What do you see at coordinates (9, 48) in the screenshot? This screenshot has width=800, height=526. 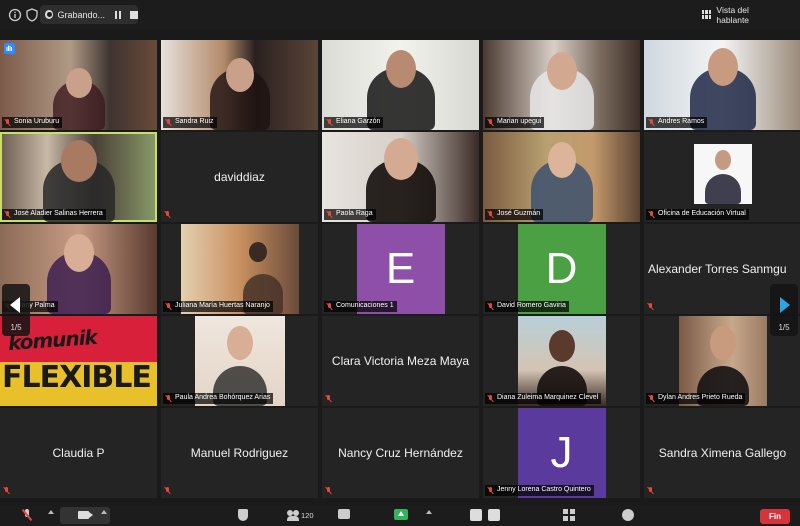 I see `raised-hand-icon` at bounding box center [9, 48].